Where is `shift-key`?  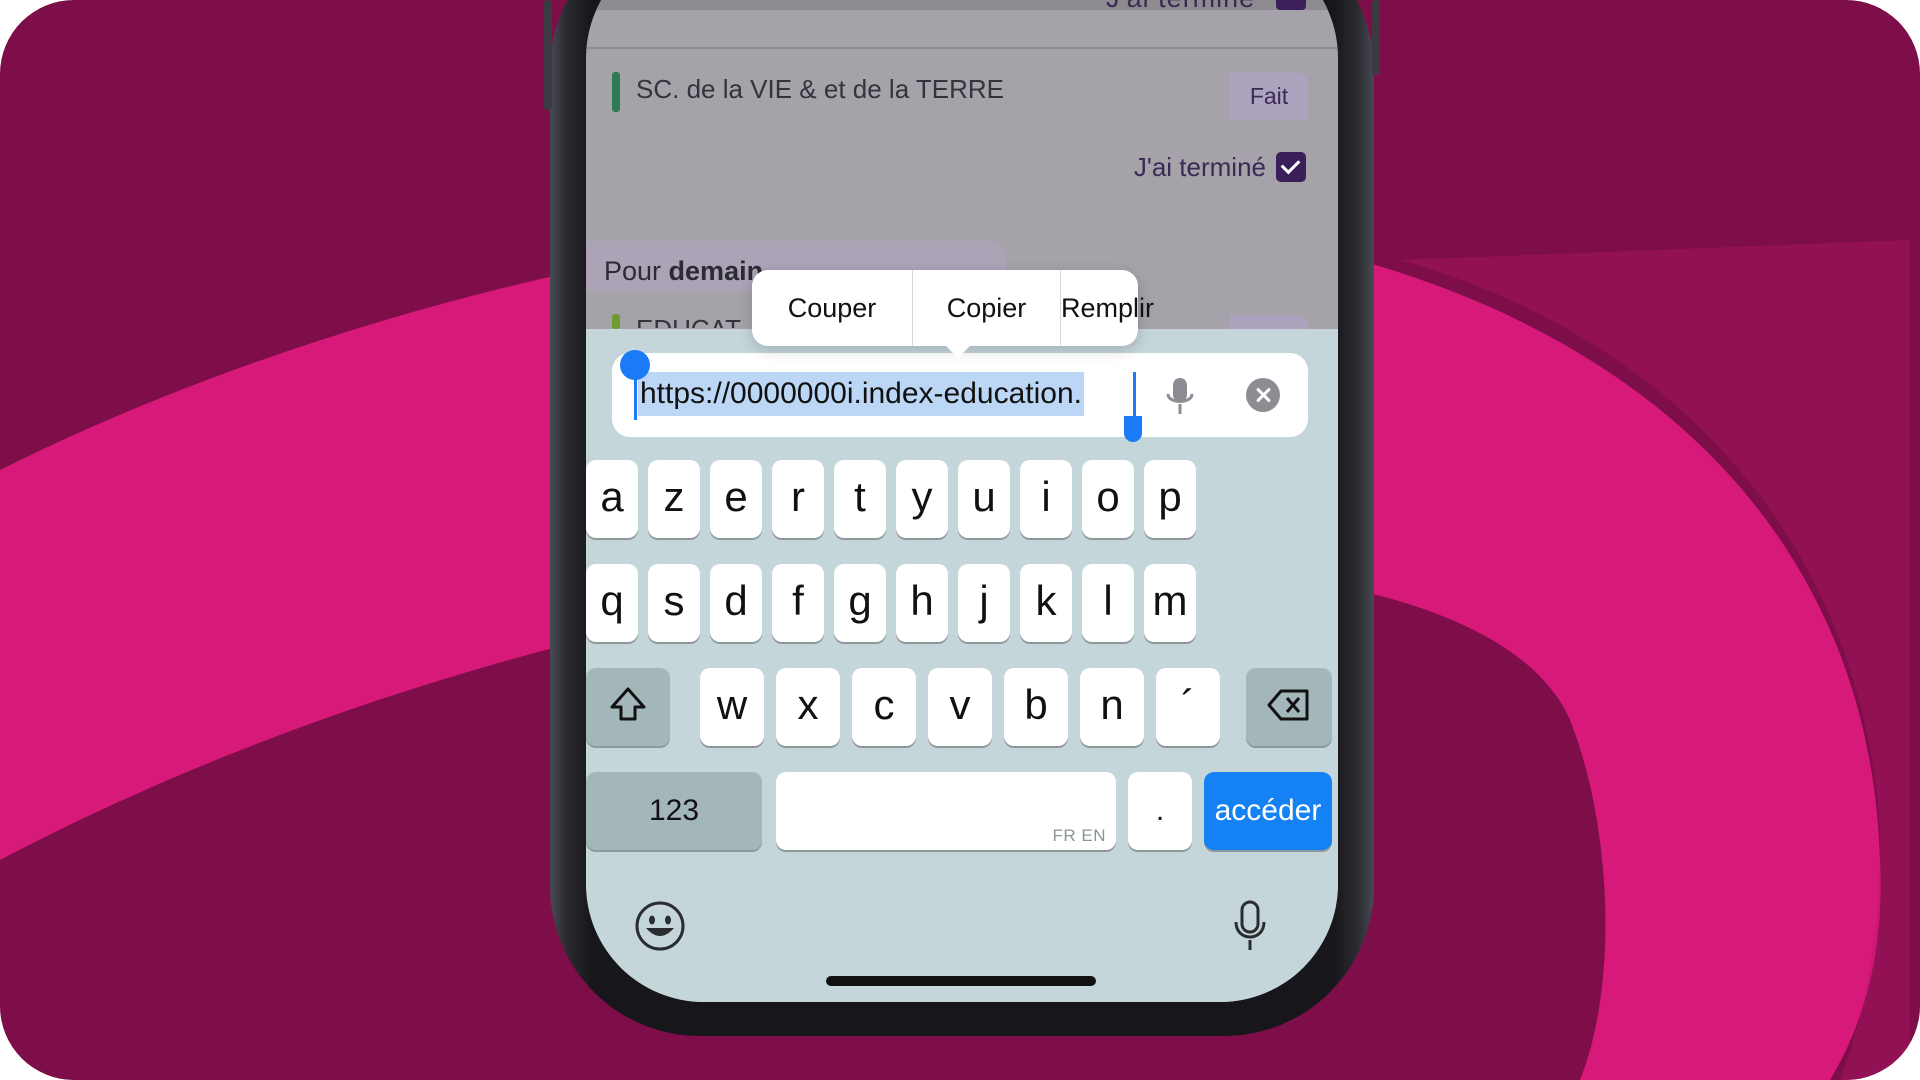
shift-key is located at coordinates (628, 707).